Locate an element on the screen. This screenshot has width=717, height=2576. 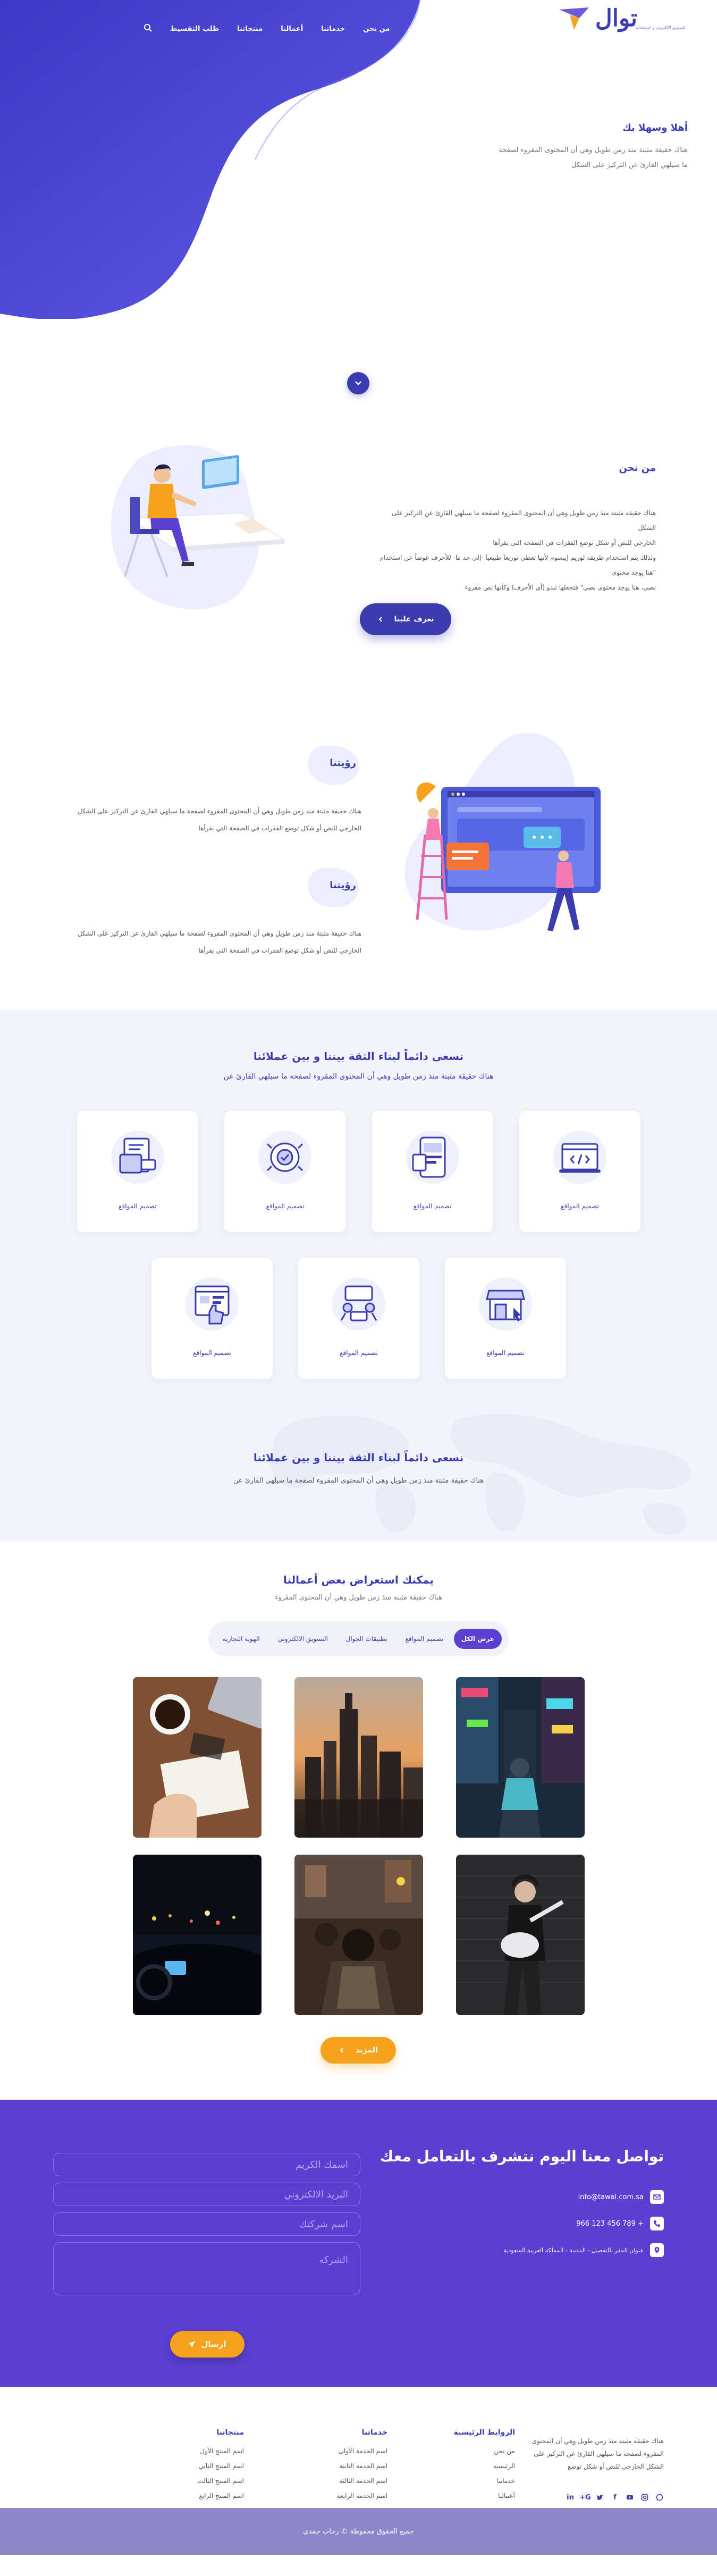
facebook-icon: f is located at coordinates (615, 2497).